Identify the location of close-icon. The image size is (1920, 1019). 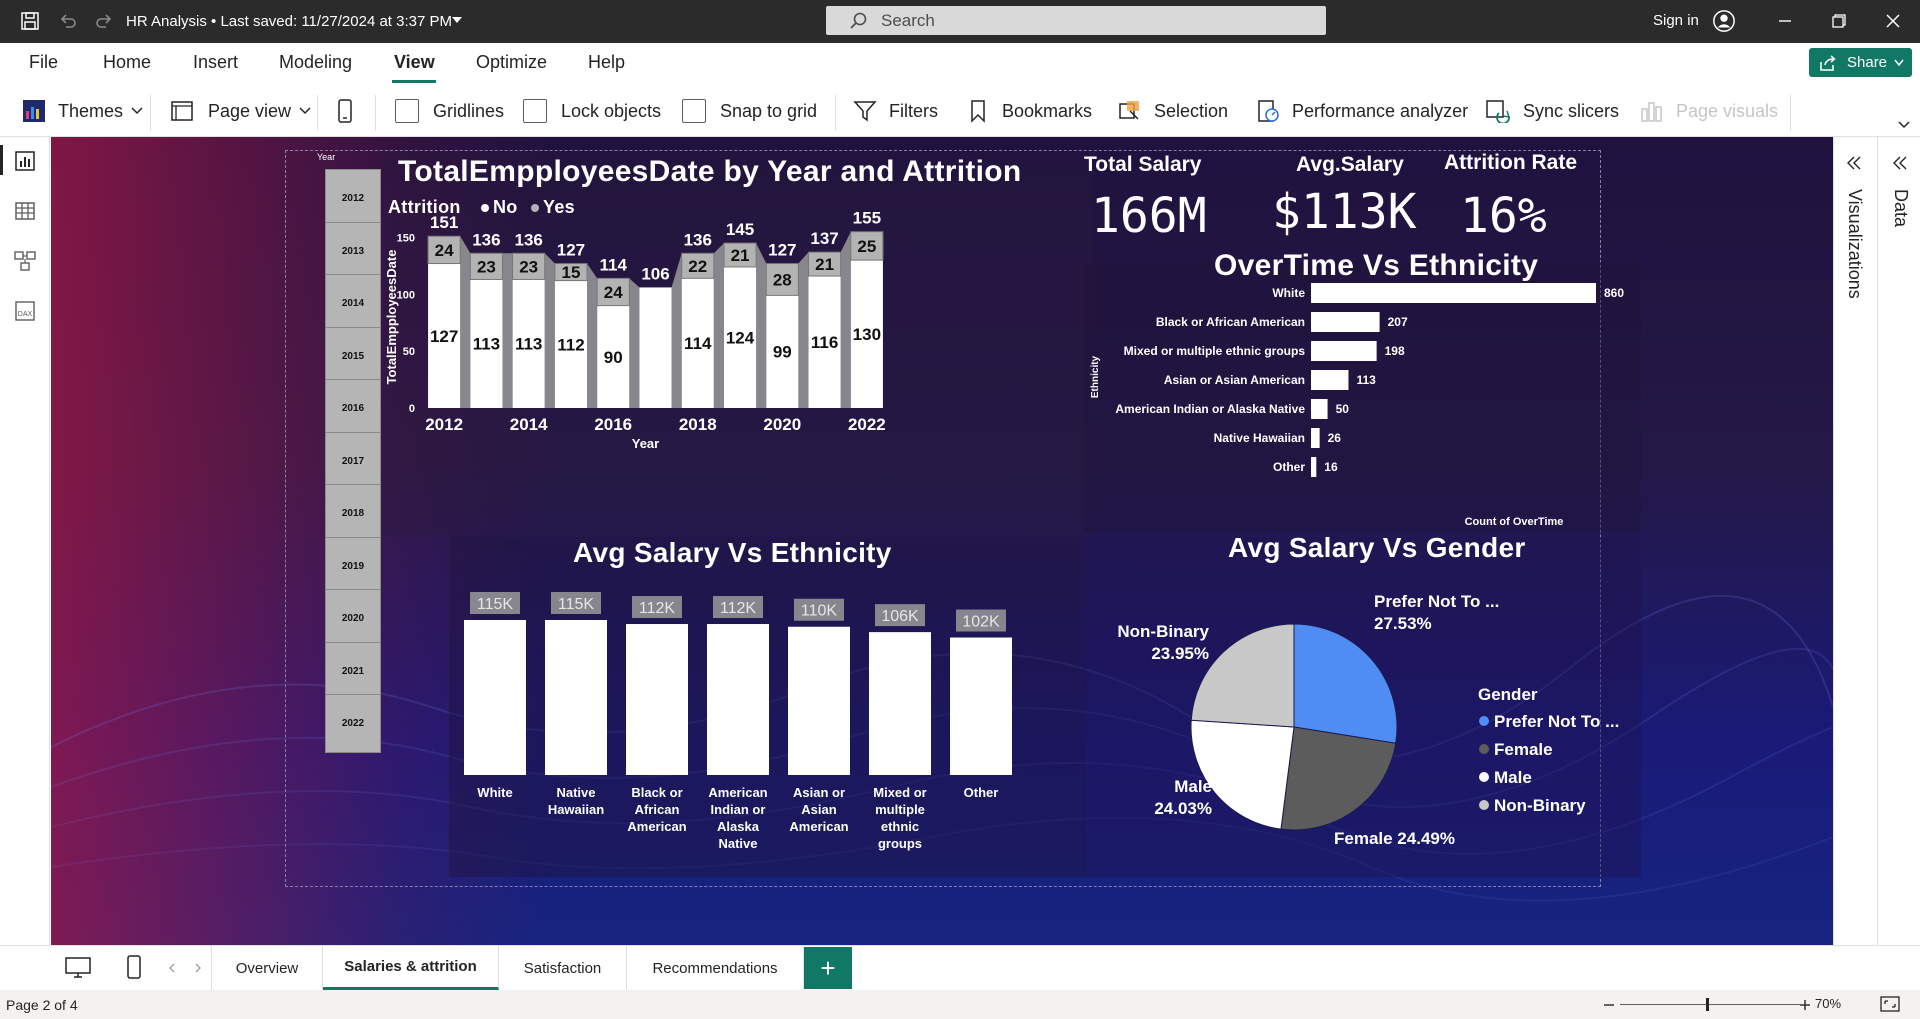
(1893, 21).